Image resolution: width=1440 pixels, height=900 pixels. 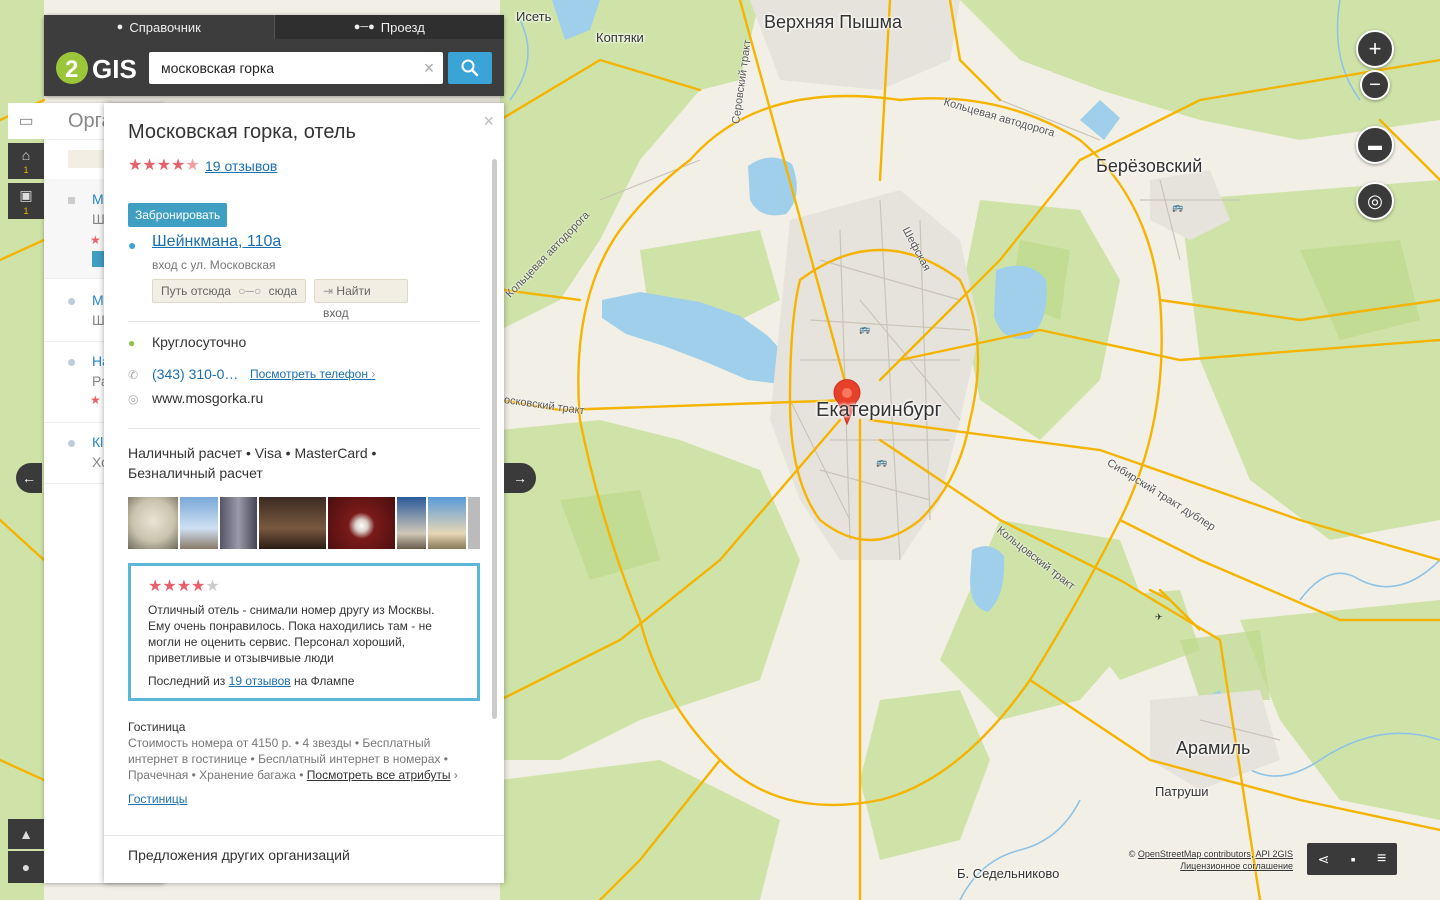 I want to click on list-item-subtitle: Ш, so click(x=98, y=219).